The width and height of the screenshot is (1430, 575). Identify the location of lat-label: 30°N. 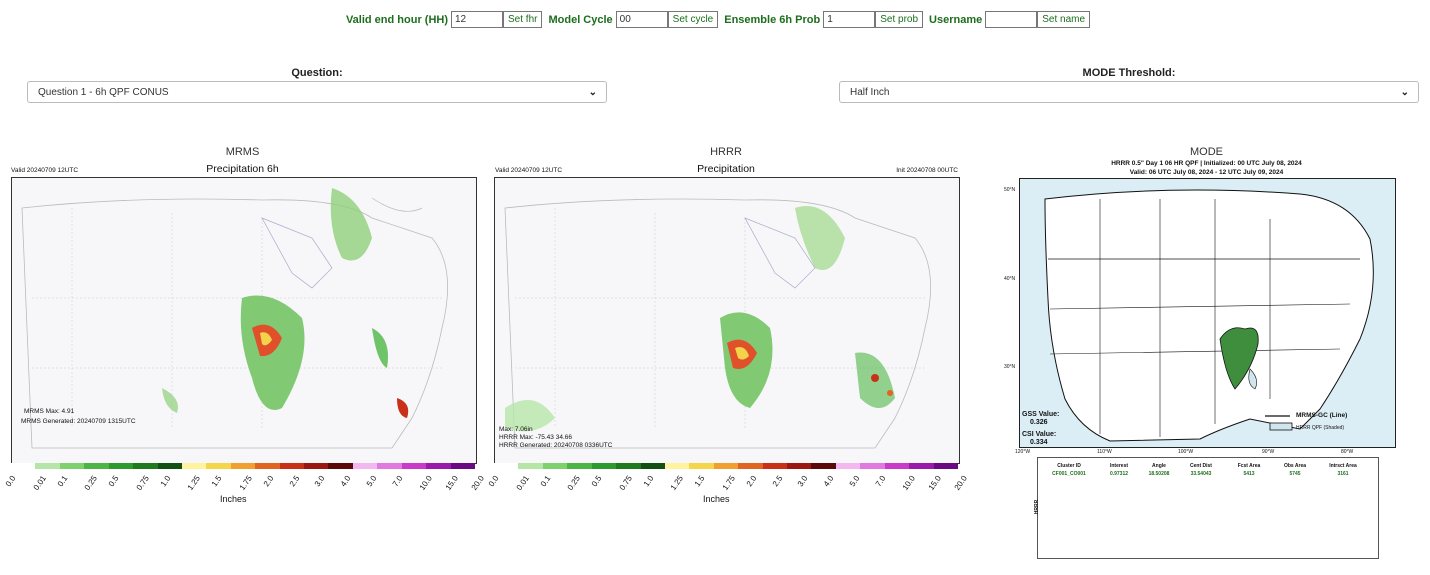
(1010, 367).